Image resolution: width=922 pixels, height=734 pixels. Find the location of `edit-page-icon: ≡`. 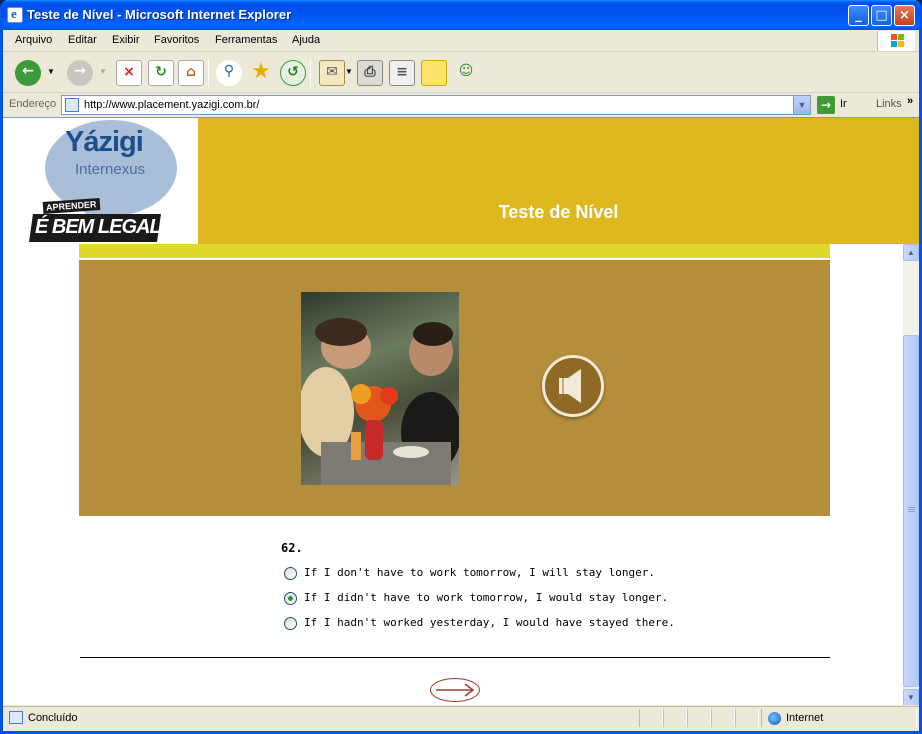

edit-page-icon: ≡ is located at coordinates (402, 72).